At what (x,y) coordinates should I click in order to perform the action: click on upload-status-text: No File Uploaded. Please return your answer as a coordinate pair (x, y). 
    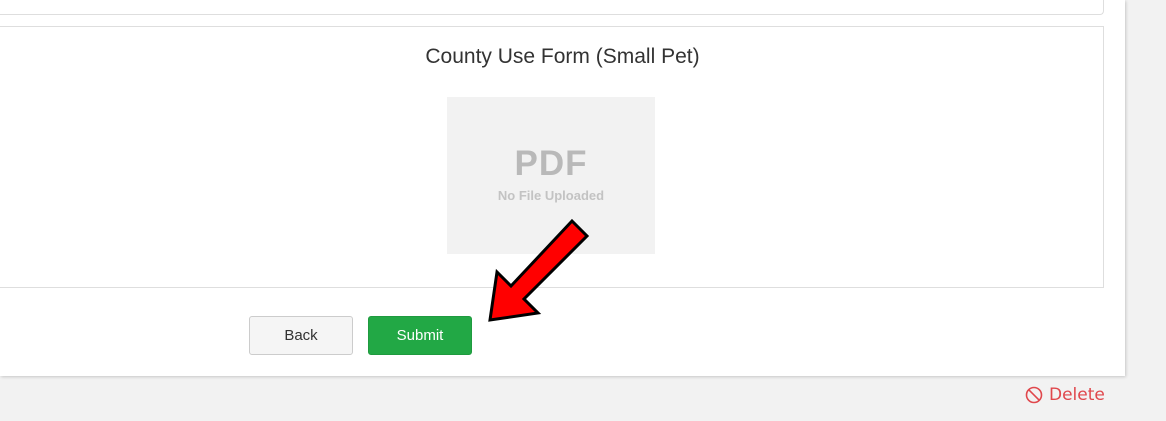
    Looking at the image, I should click on (551, 195).